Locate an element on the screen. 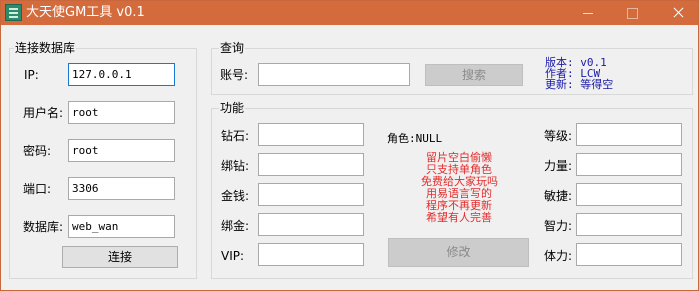  ip-label: IP: is located at coordinates (31, 75).